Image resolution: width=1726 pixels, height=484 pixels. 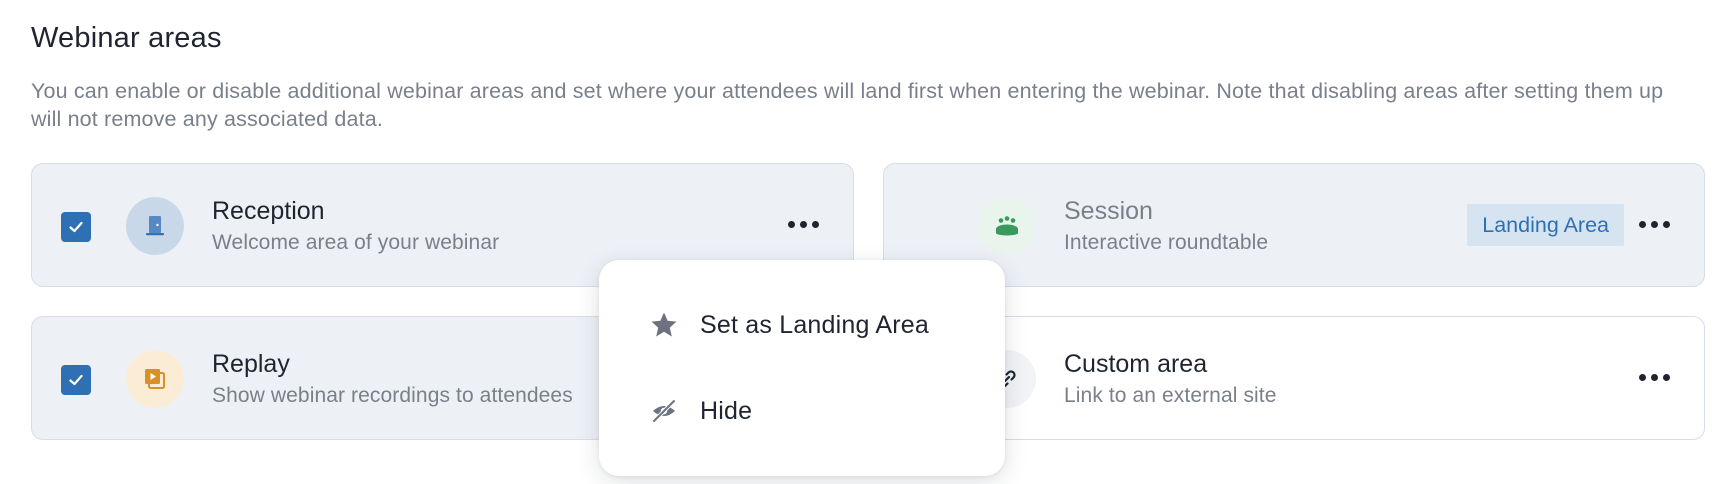 I want to click on landing-area-badge: Landing Area, so click(x=1545, y=225).